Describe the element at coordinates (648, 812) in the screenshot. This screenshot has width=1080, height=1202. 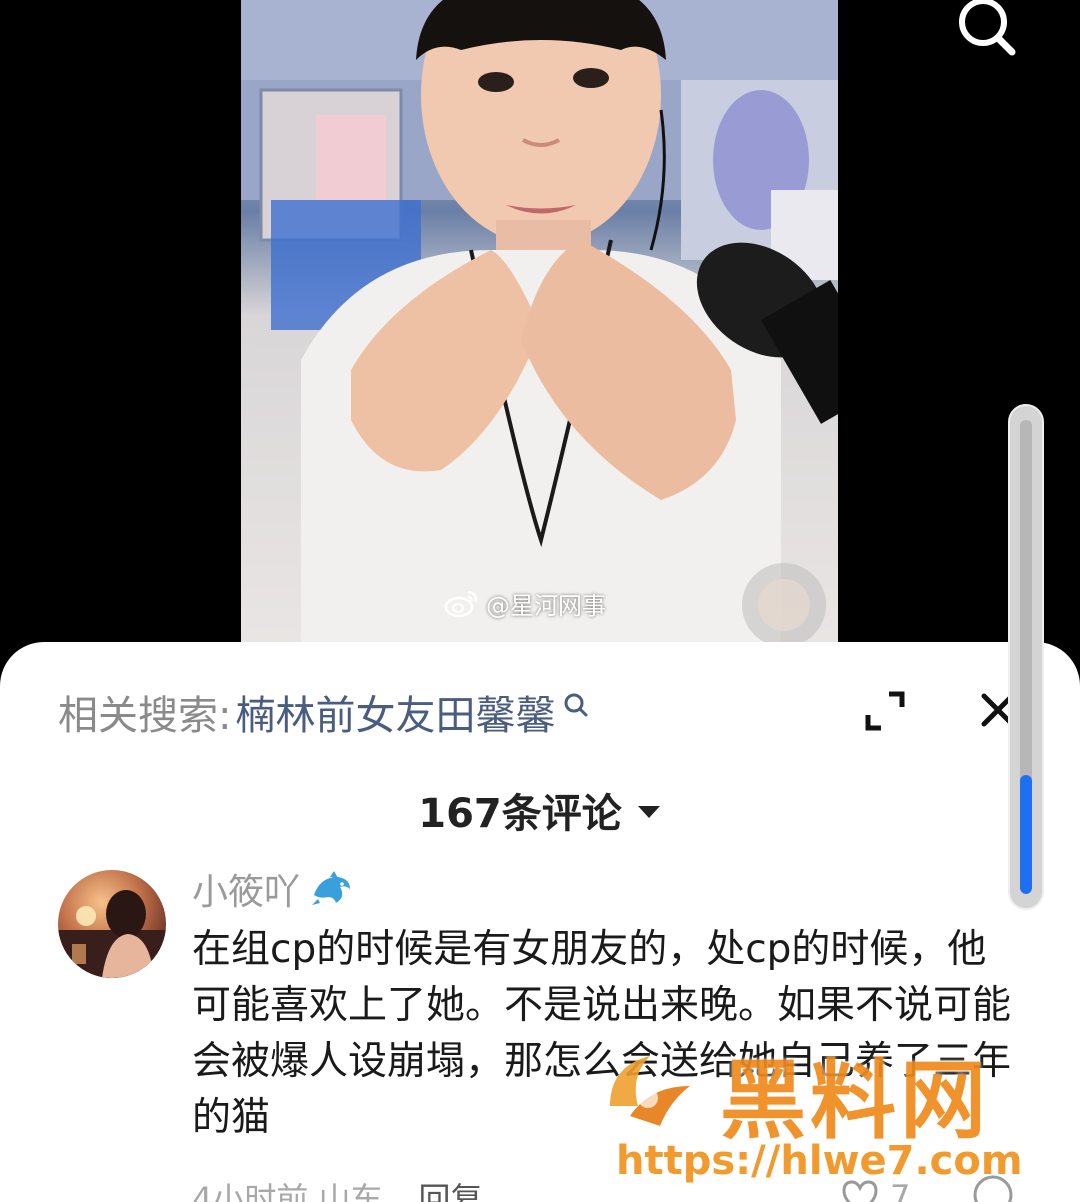
I see `caret-down-icon` at that location.